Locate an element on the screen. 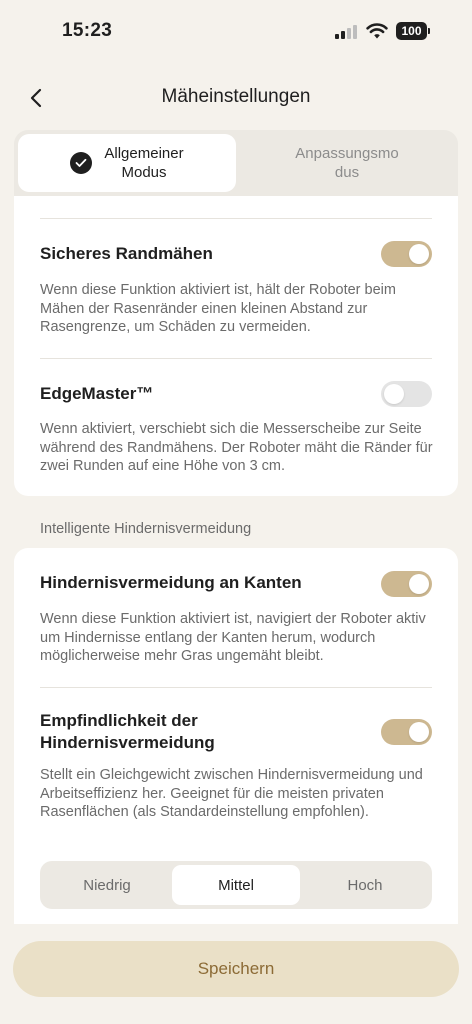 The width and height of the screenshot is (472, 1024). wifi-icon is located at coordinates (377, 31).